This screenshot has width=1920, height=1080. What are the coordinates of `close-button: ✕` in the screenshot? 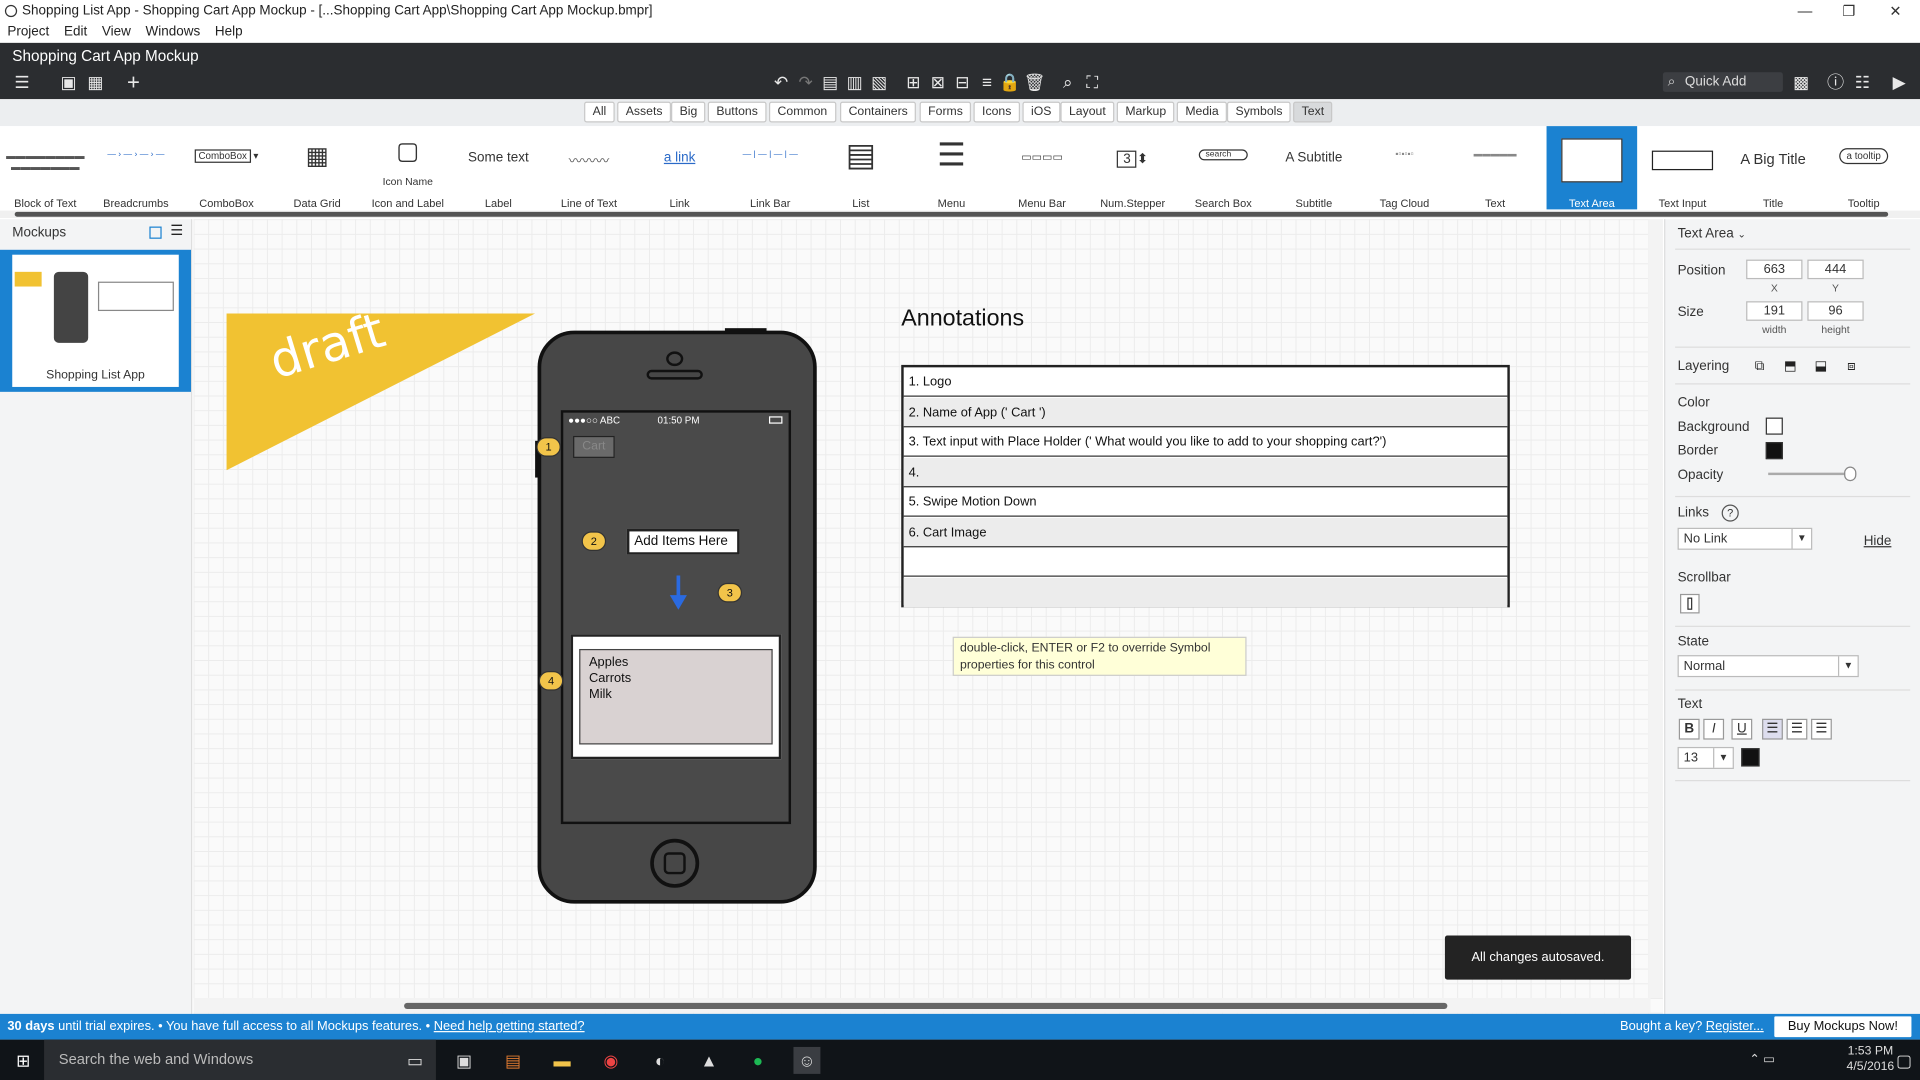 It's located at (1895, 11).